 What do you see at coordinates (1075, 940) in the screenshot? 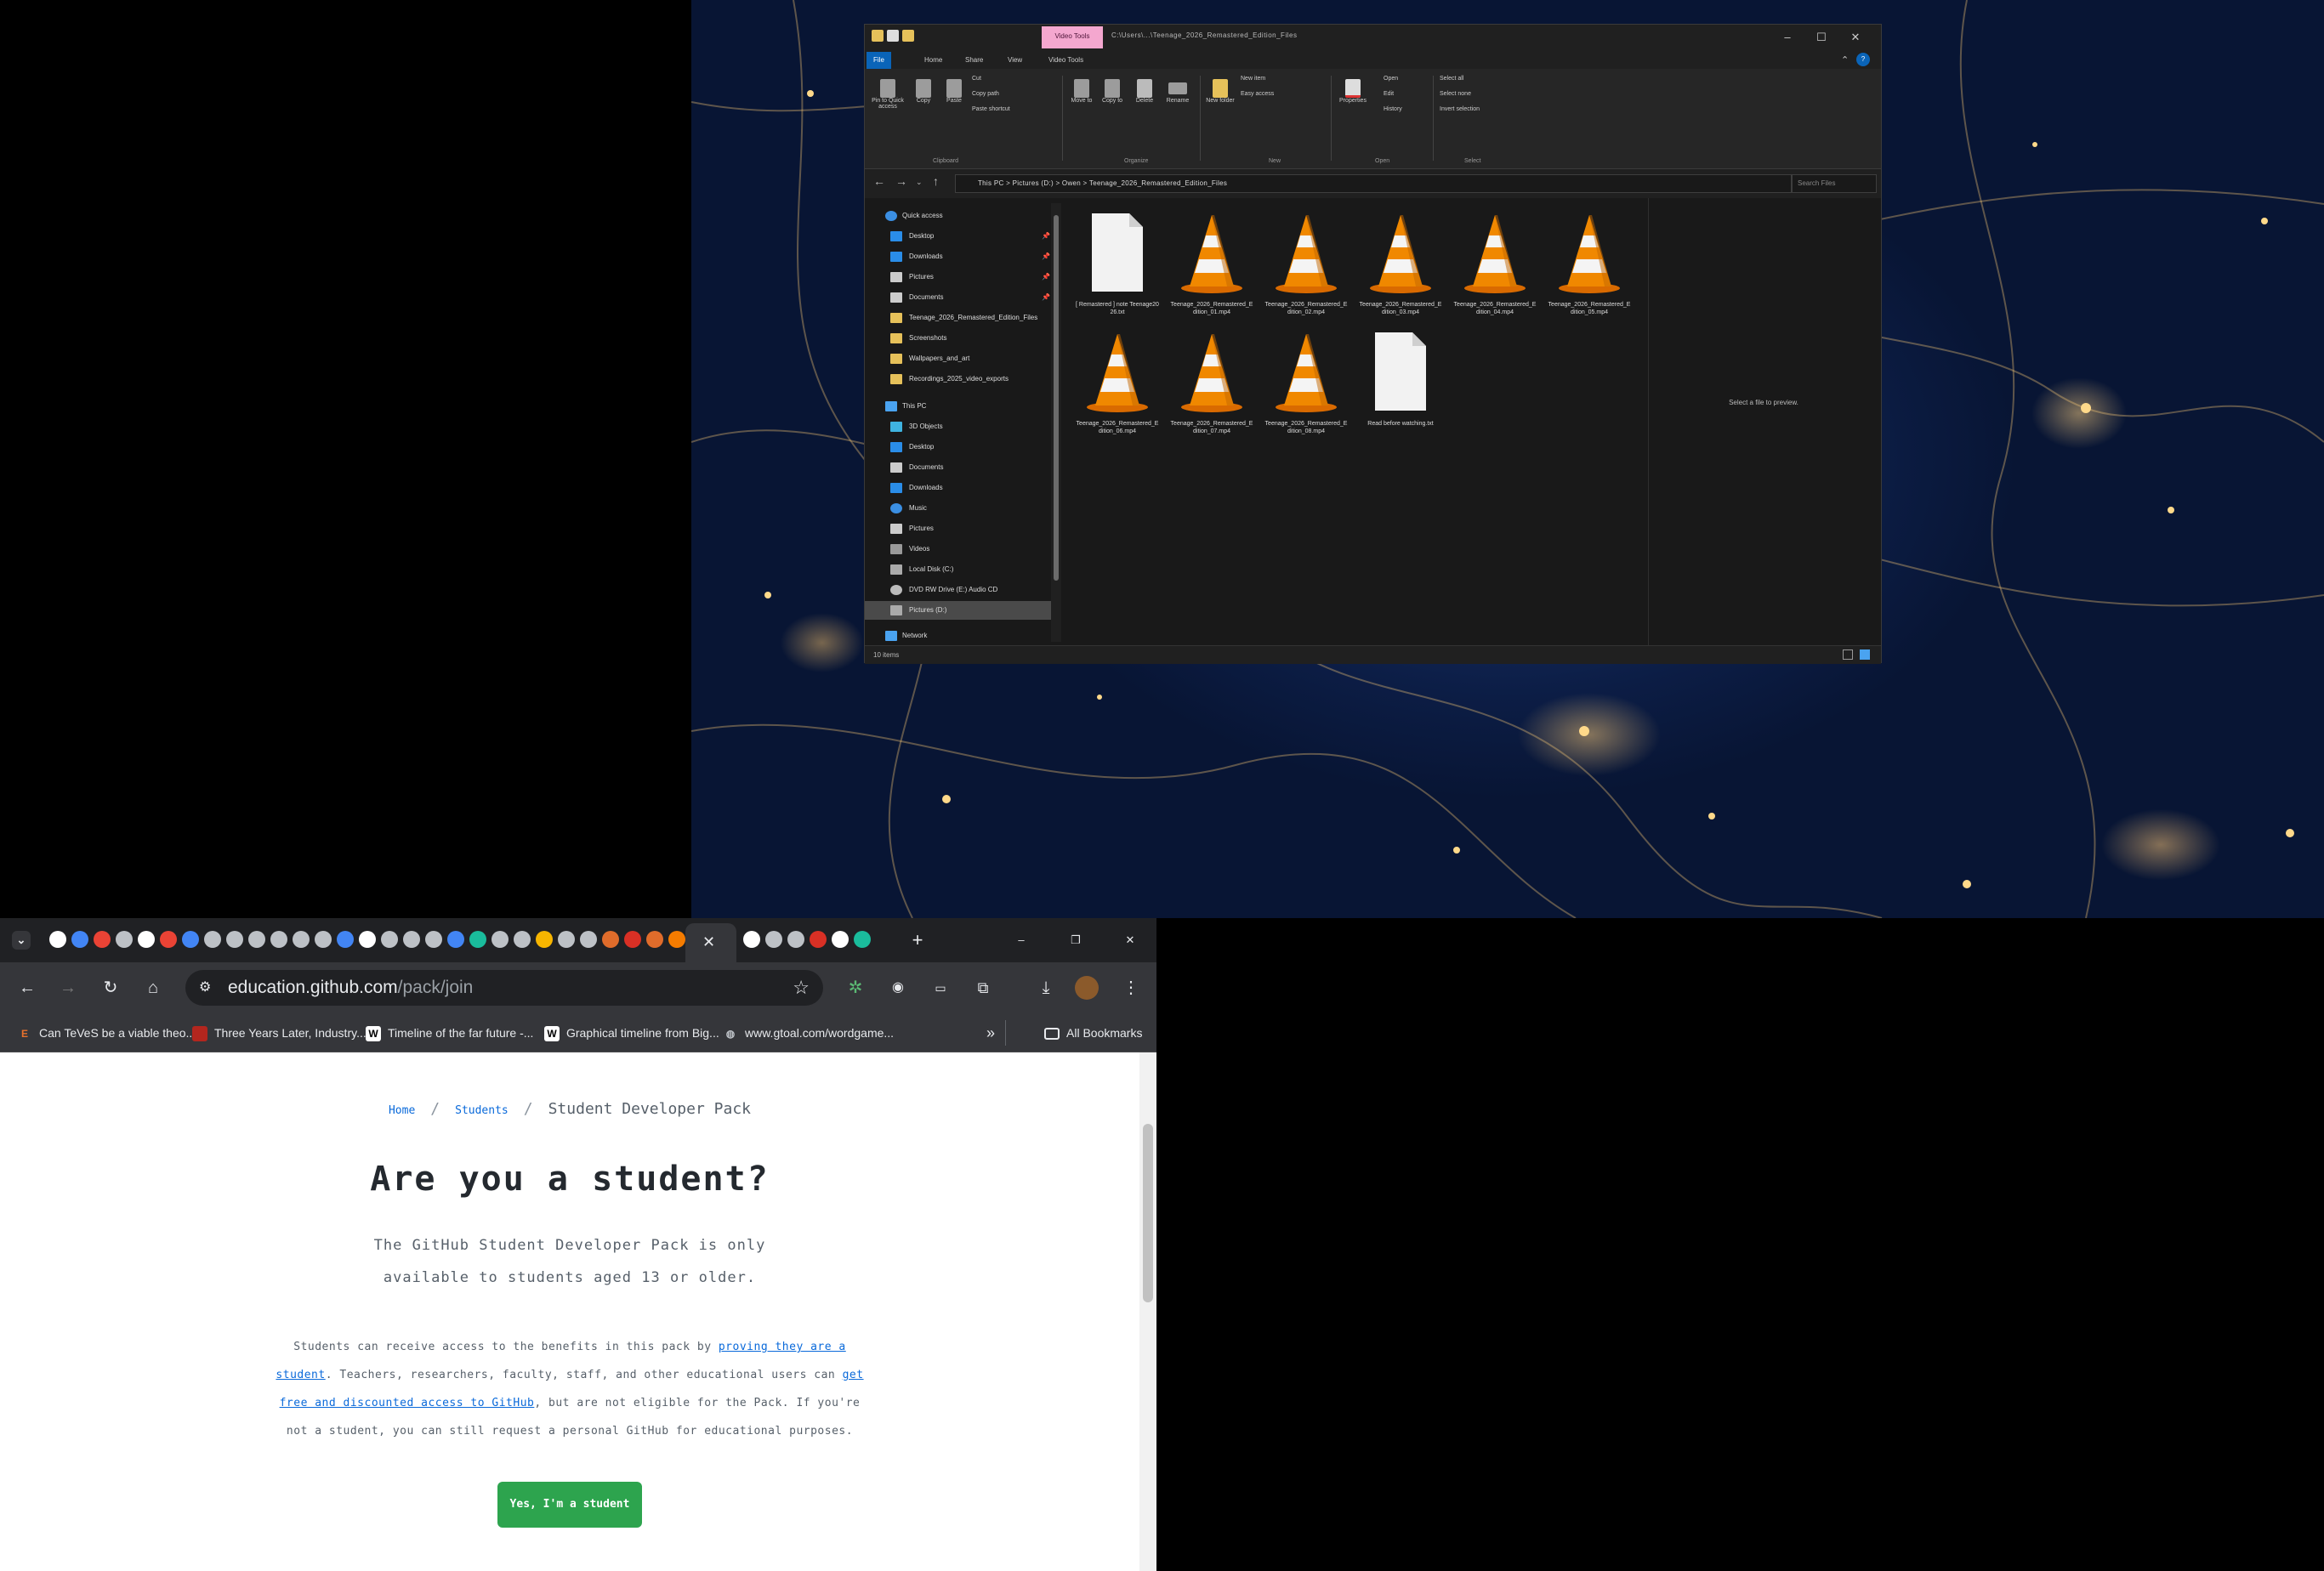
I see `restore-icon: ❐` at bounding box center [1075, 940].